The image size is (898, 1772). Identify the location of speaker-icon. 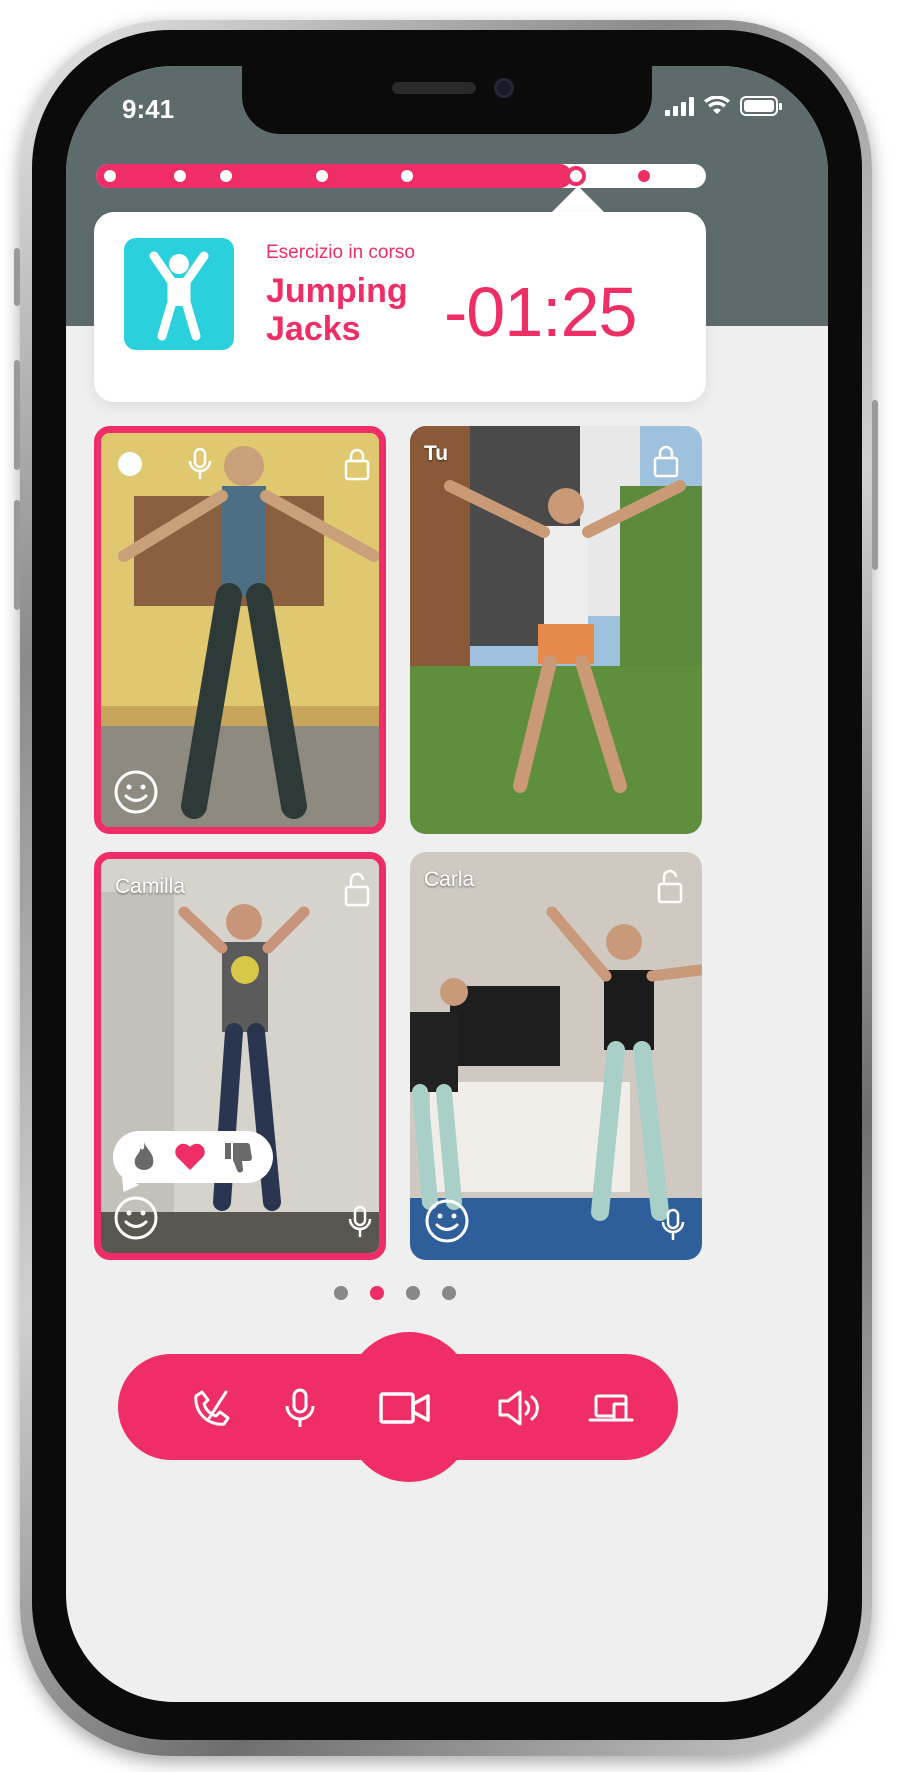
(521, 1408).